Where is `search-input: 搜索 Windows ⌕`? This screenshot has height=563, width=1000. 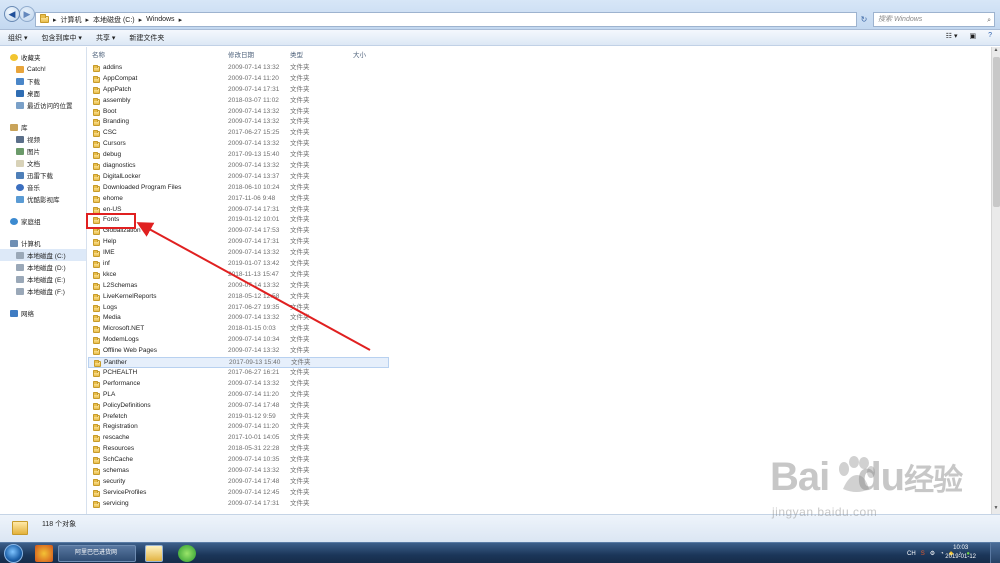 search-input: 搜索 Windows ⌕ is located at coordinates (934, 19).